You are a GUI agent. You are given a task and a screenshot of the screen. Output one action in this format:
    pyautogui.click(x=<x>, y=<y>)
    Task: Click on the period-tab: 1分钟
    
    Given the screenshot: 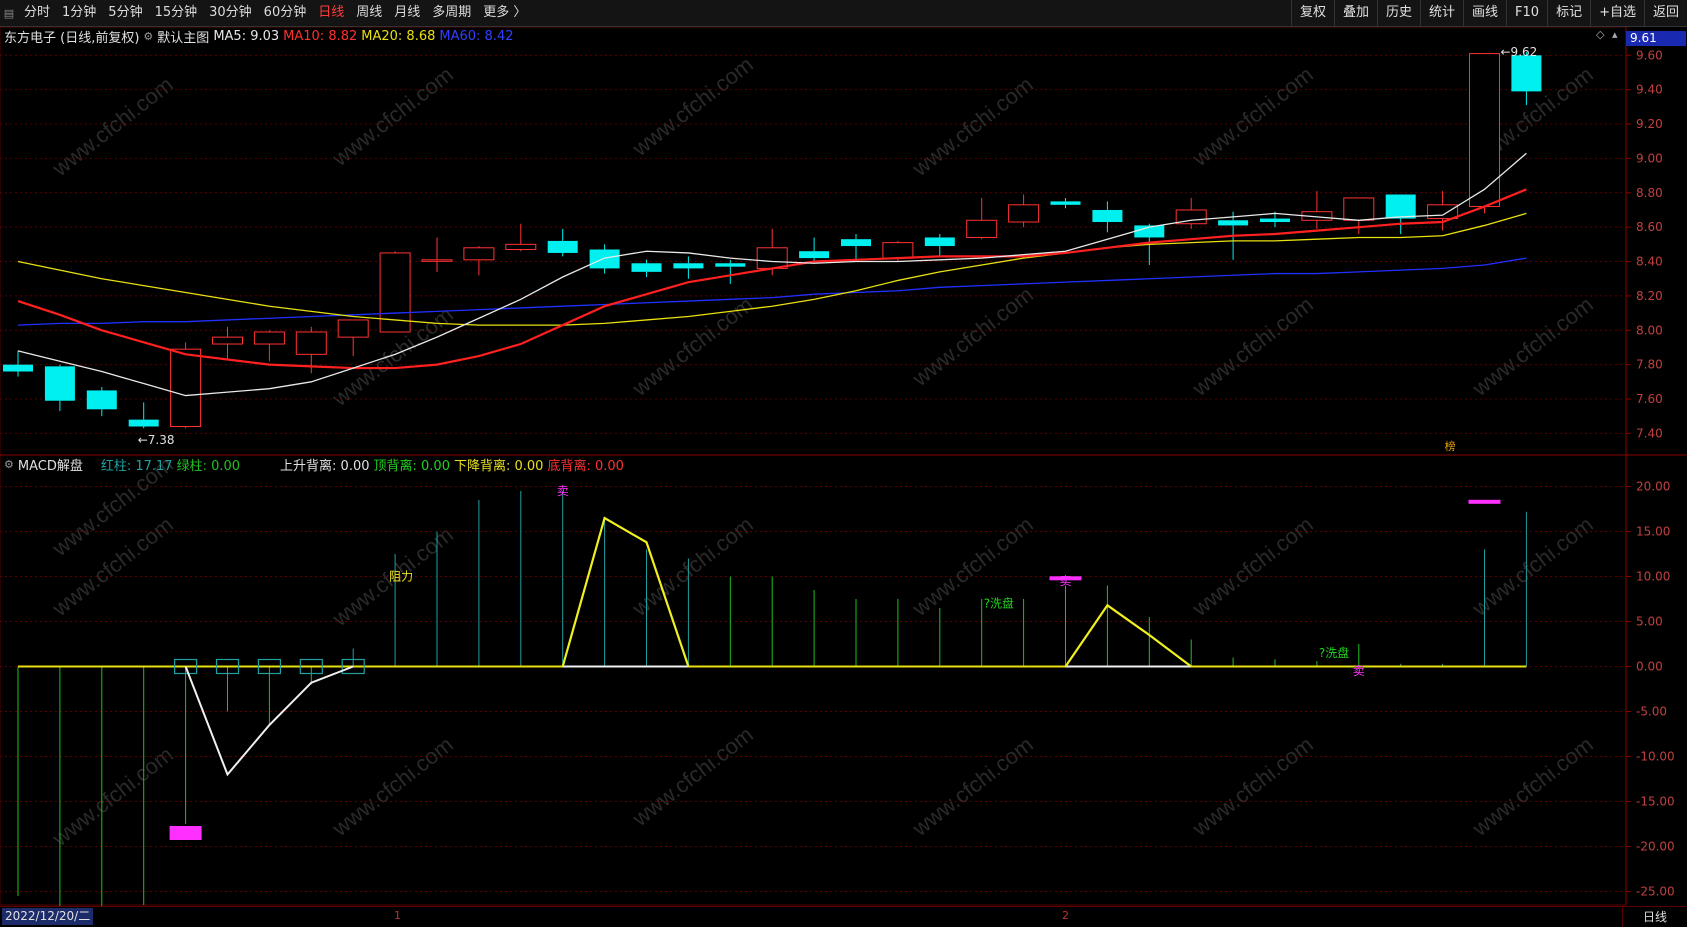 What is the action you would take?
    pyautogui.click(x=79, y=13)
    